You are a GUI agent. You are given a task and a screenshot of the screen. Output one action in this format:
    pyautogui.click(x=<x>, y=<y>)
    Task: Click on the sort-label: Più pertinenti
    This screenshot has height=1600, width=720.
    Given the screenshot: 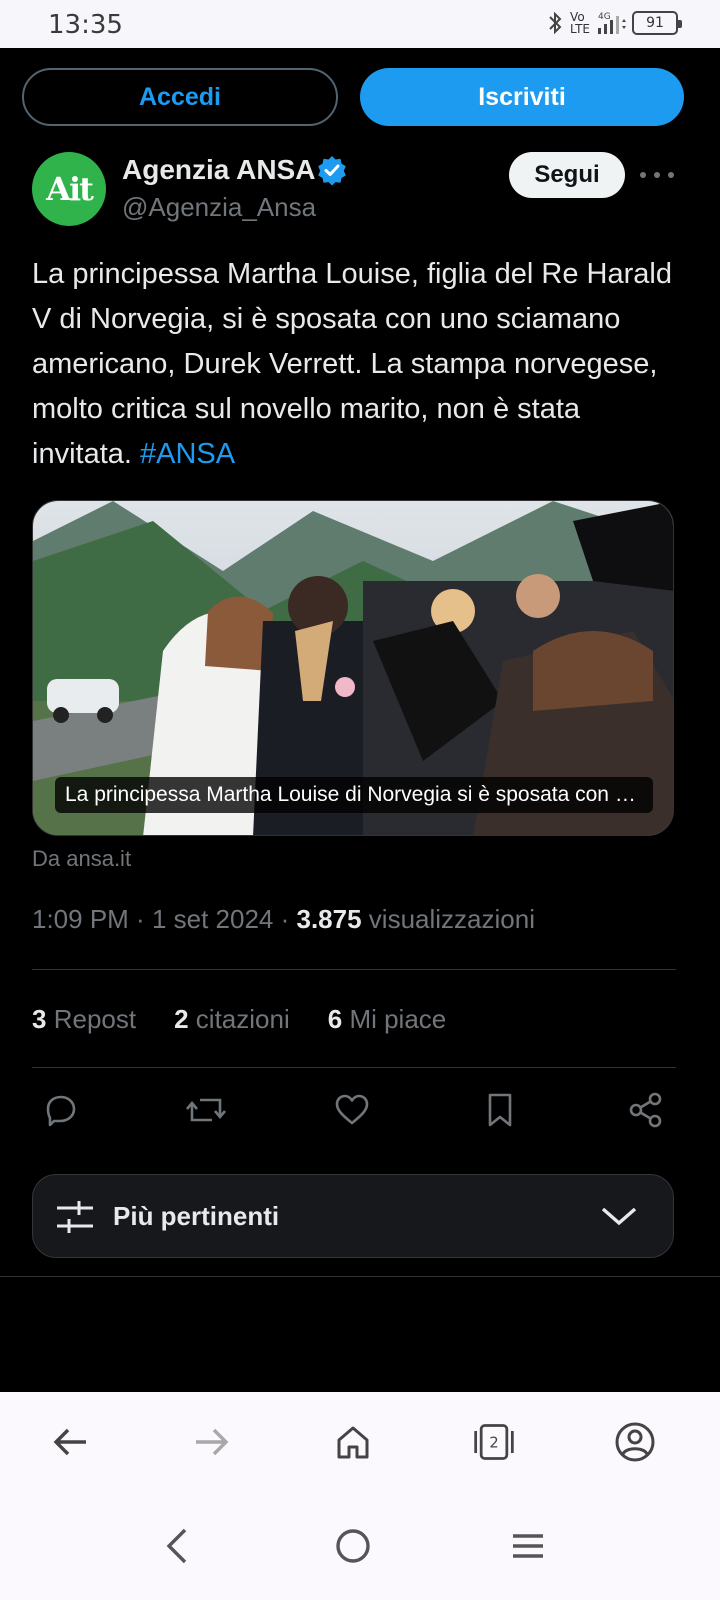 What is the action you would take?
    pyautogui.click(x=196, y=1216)
    